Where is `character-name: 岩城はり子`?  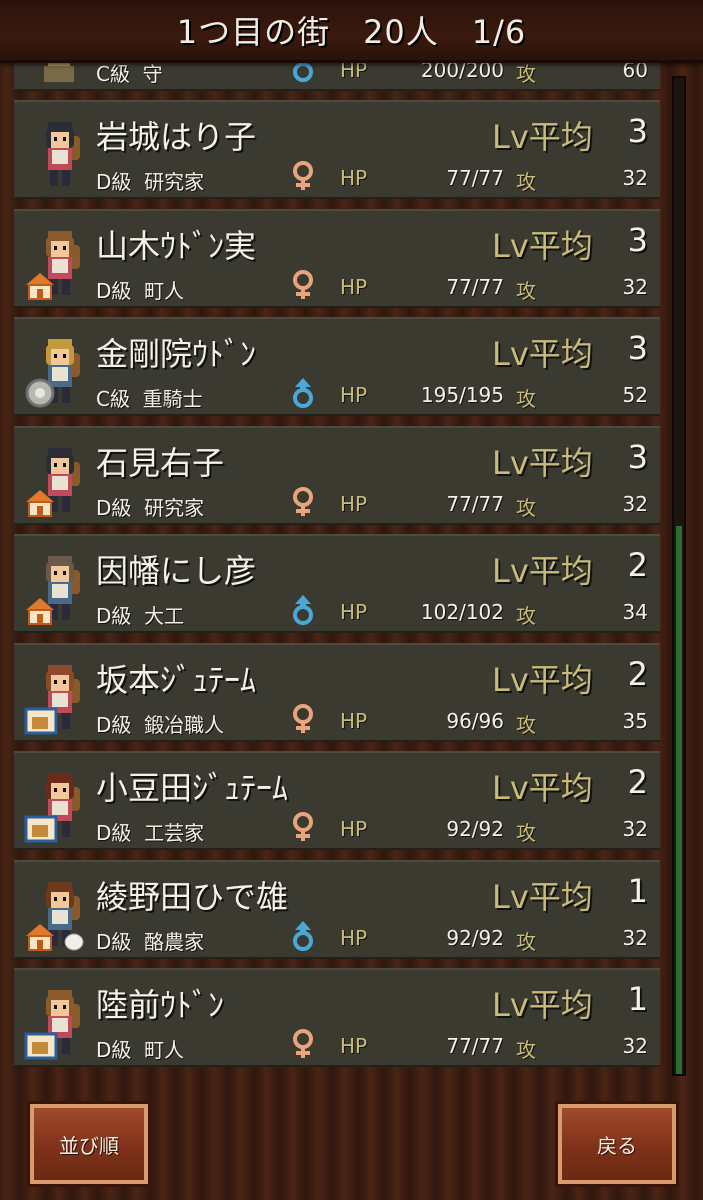
character-name: 岩城はり子 is located at coordinates (176, 137).